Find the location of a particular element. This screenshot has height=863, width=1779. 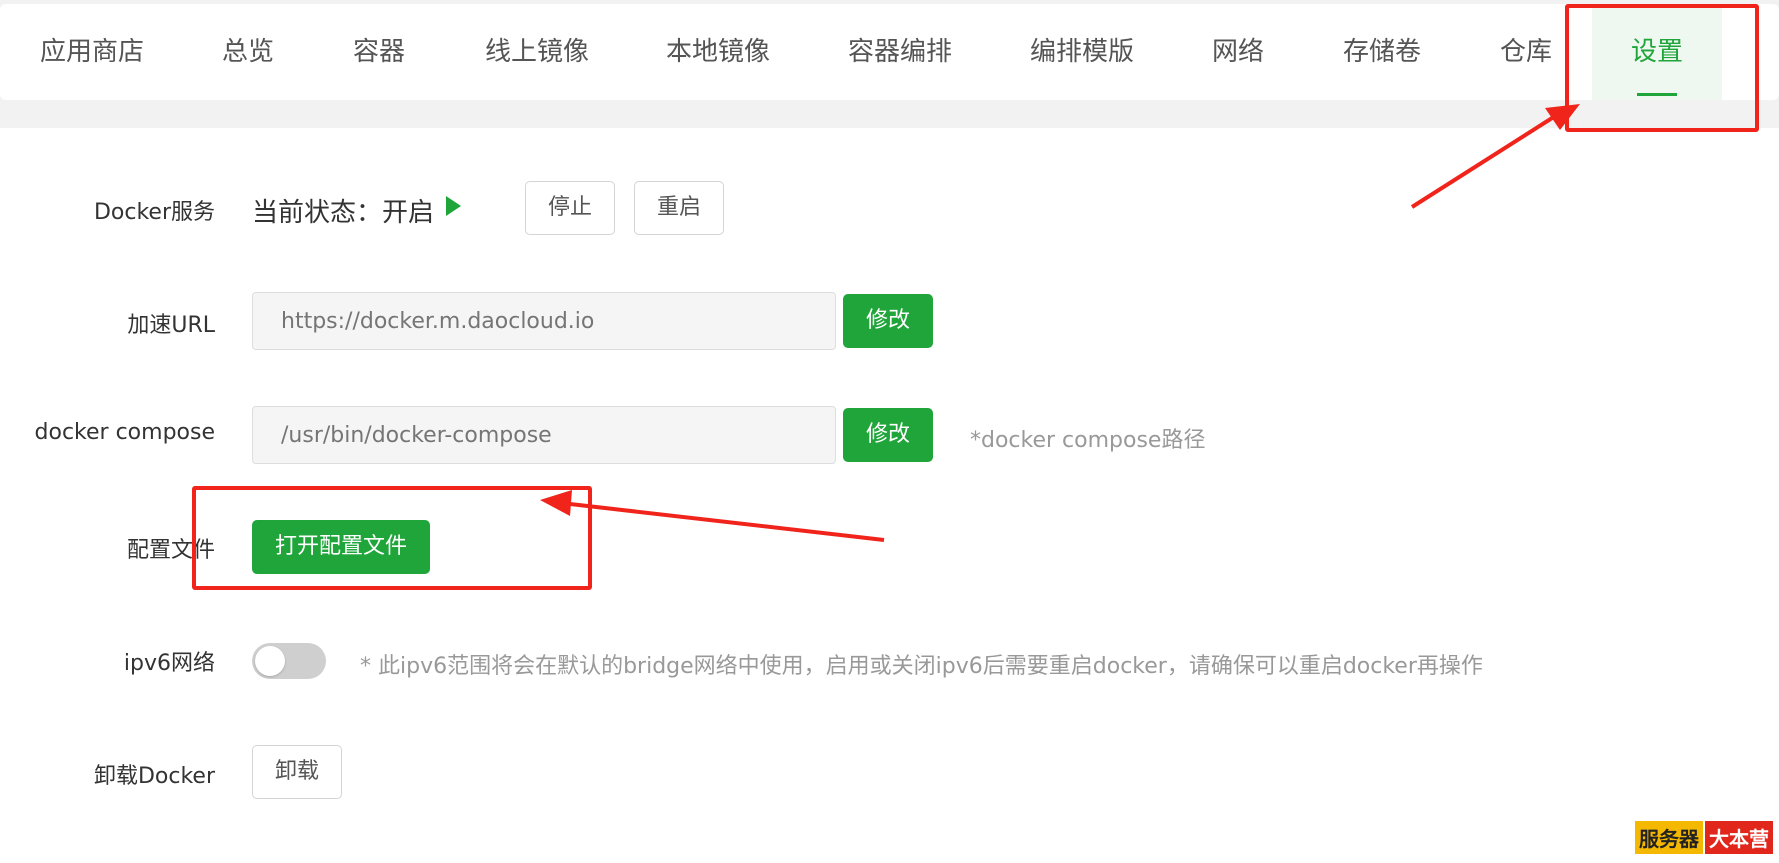

watermark-part2: 大本营 is located at coordinates (1739, 837).